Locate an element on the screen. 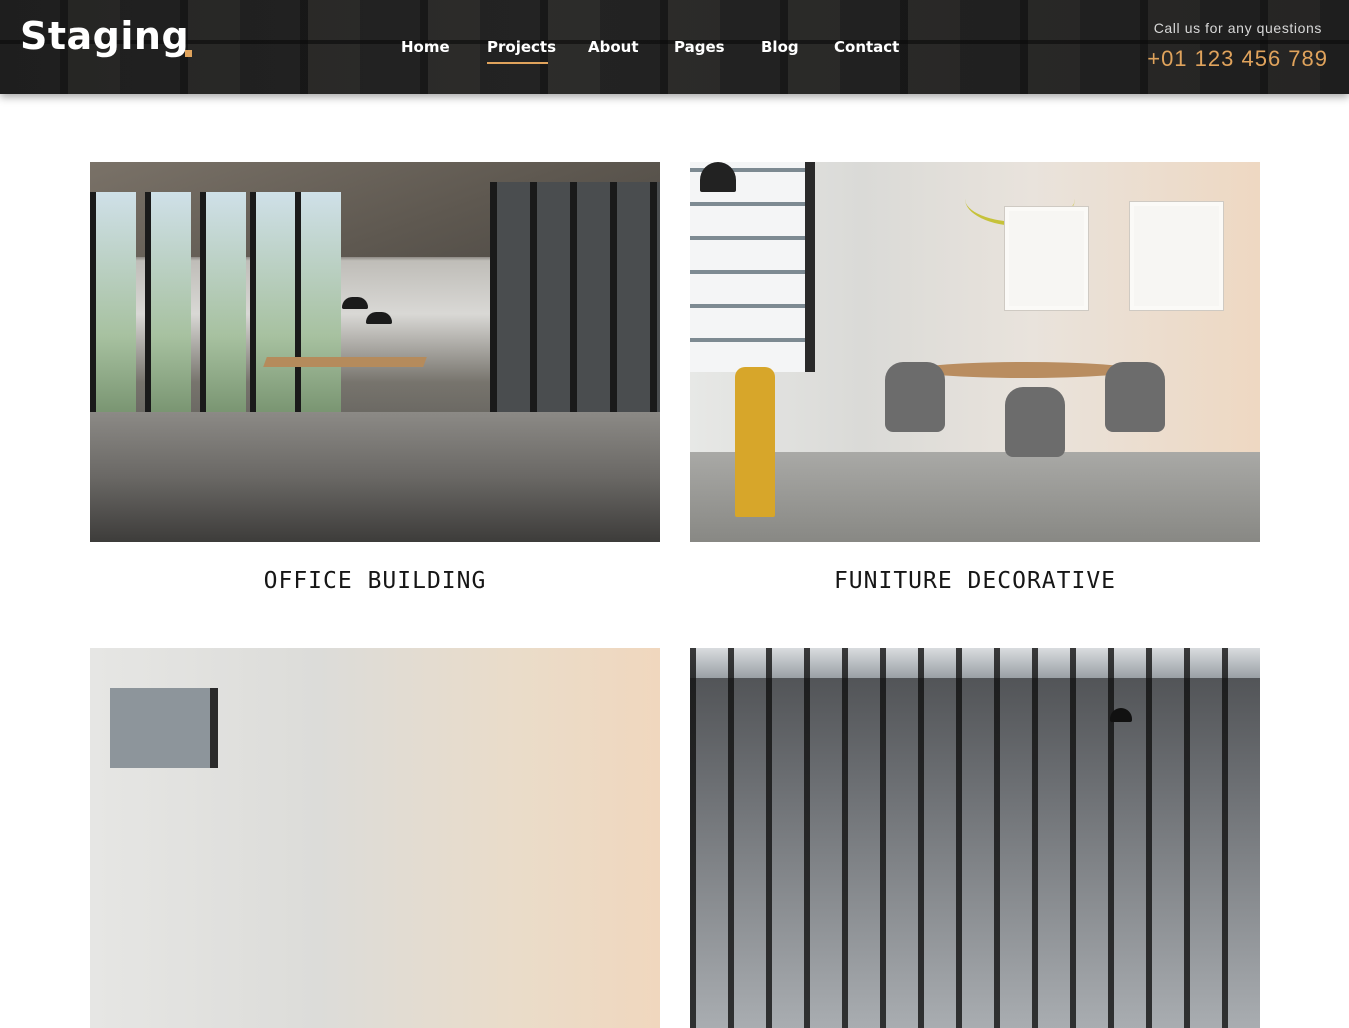  nav-projects: Projects is located at coordinates (521, 47).